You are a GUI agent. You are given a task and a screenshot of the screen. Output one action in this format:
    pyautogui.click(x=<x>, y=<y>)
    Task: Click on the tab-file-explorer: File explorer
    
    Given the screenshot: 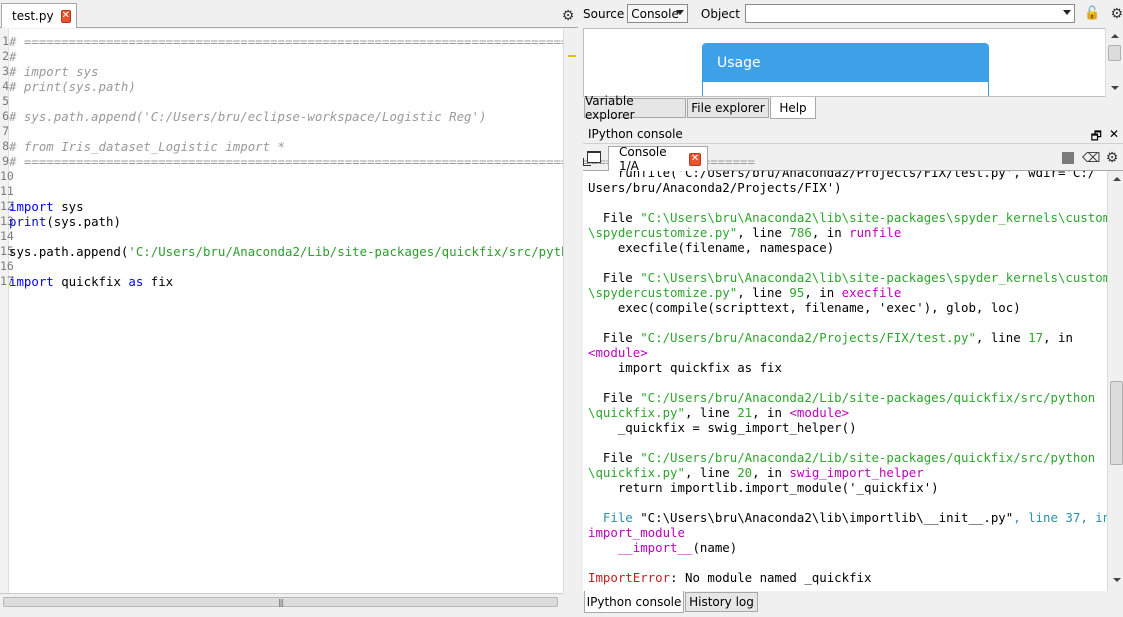 What is the action you would take?
    pyautogui.click(x=728, y=108)
    